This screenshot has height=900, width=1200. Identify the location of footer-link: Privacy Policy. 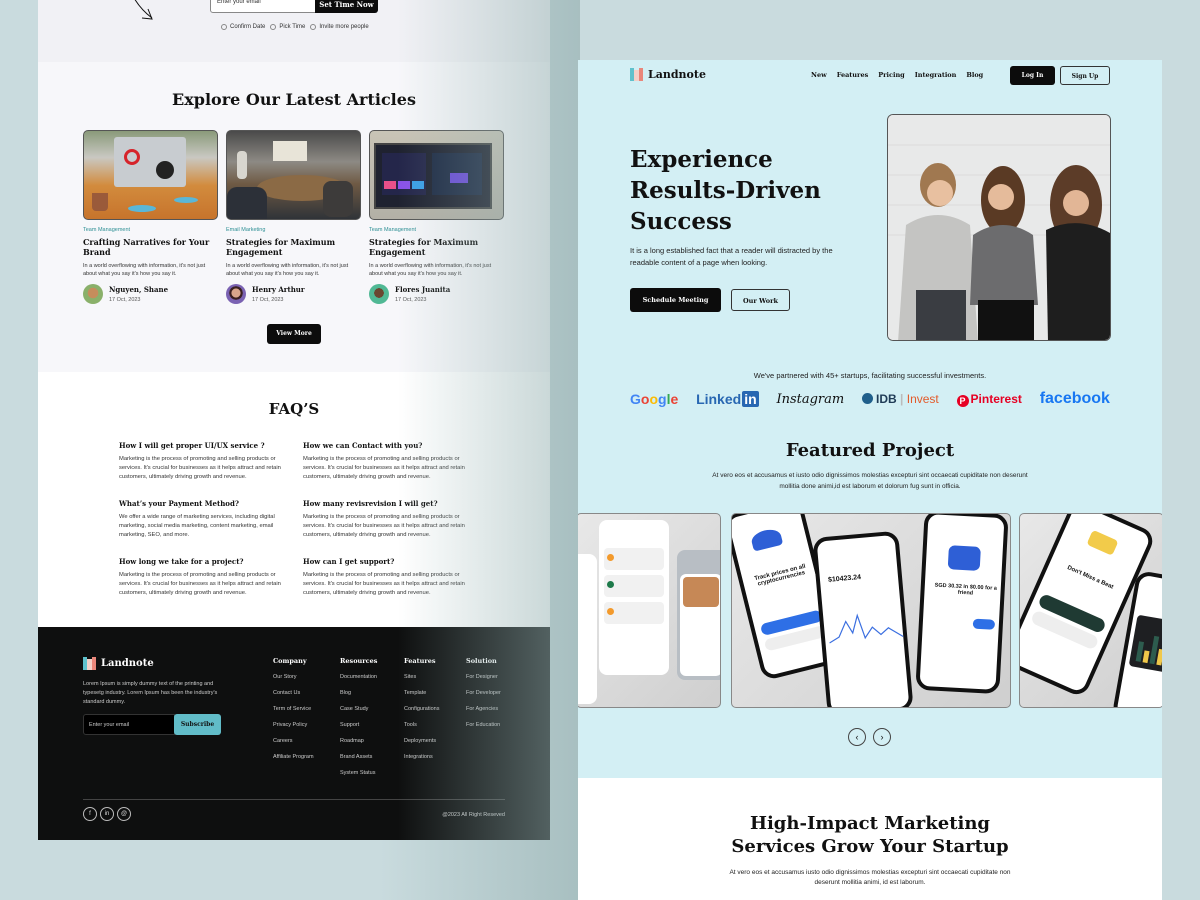
(293, 725).